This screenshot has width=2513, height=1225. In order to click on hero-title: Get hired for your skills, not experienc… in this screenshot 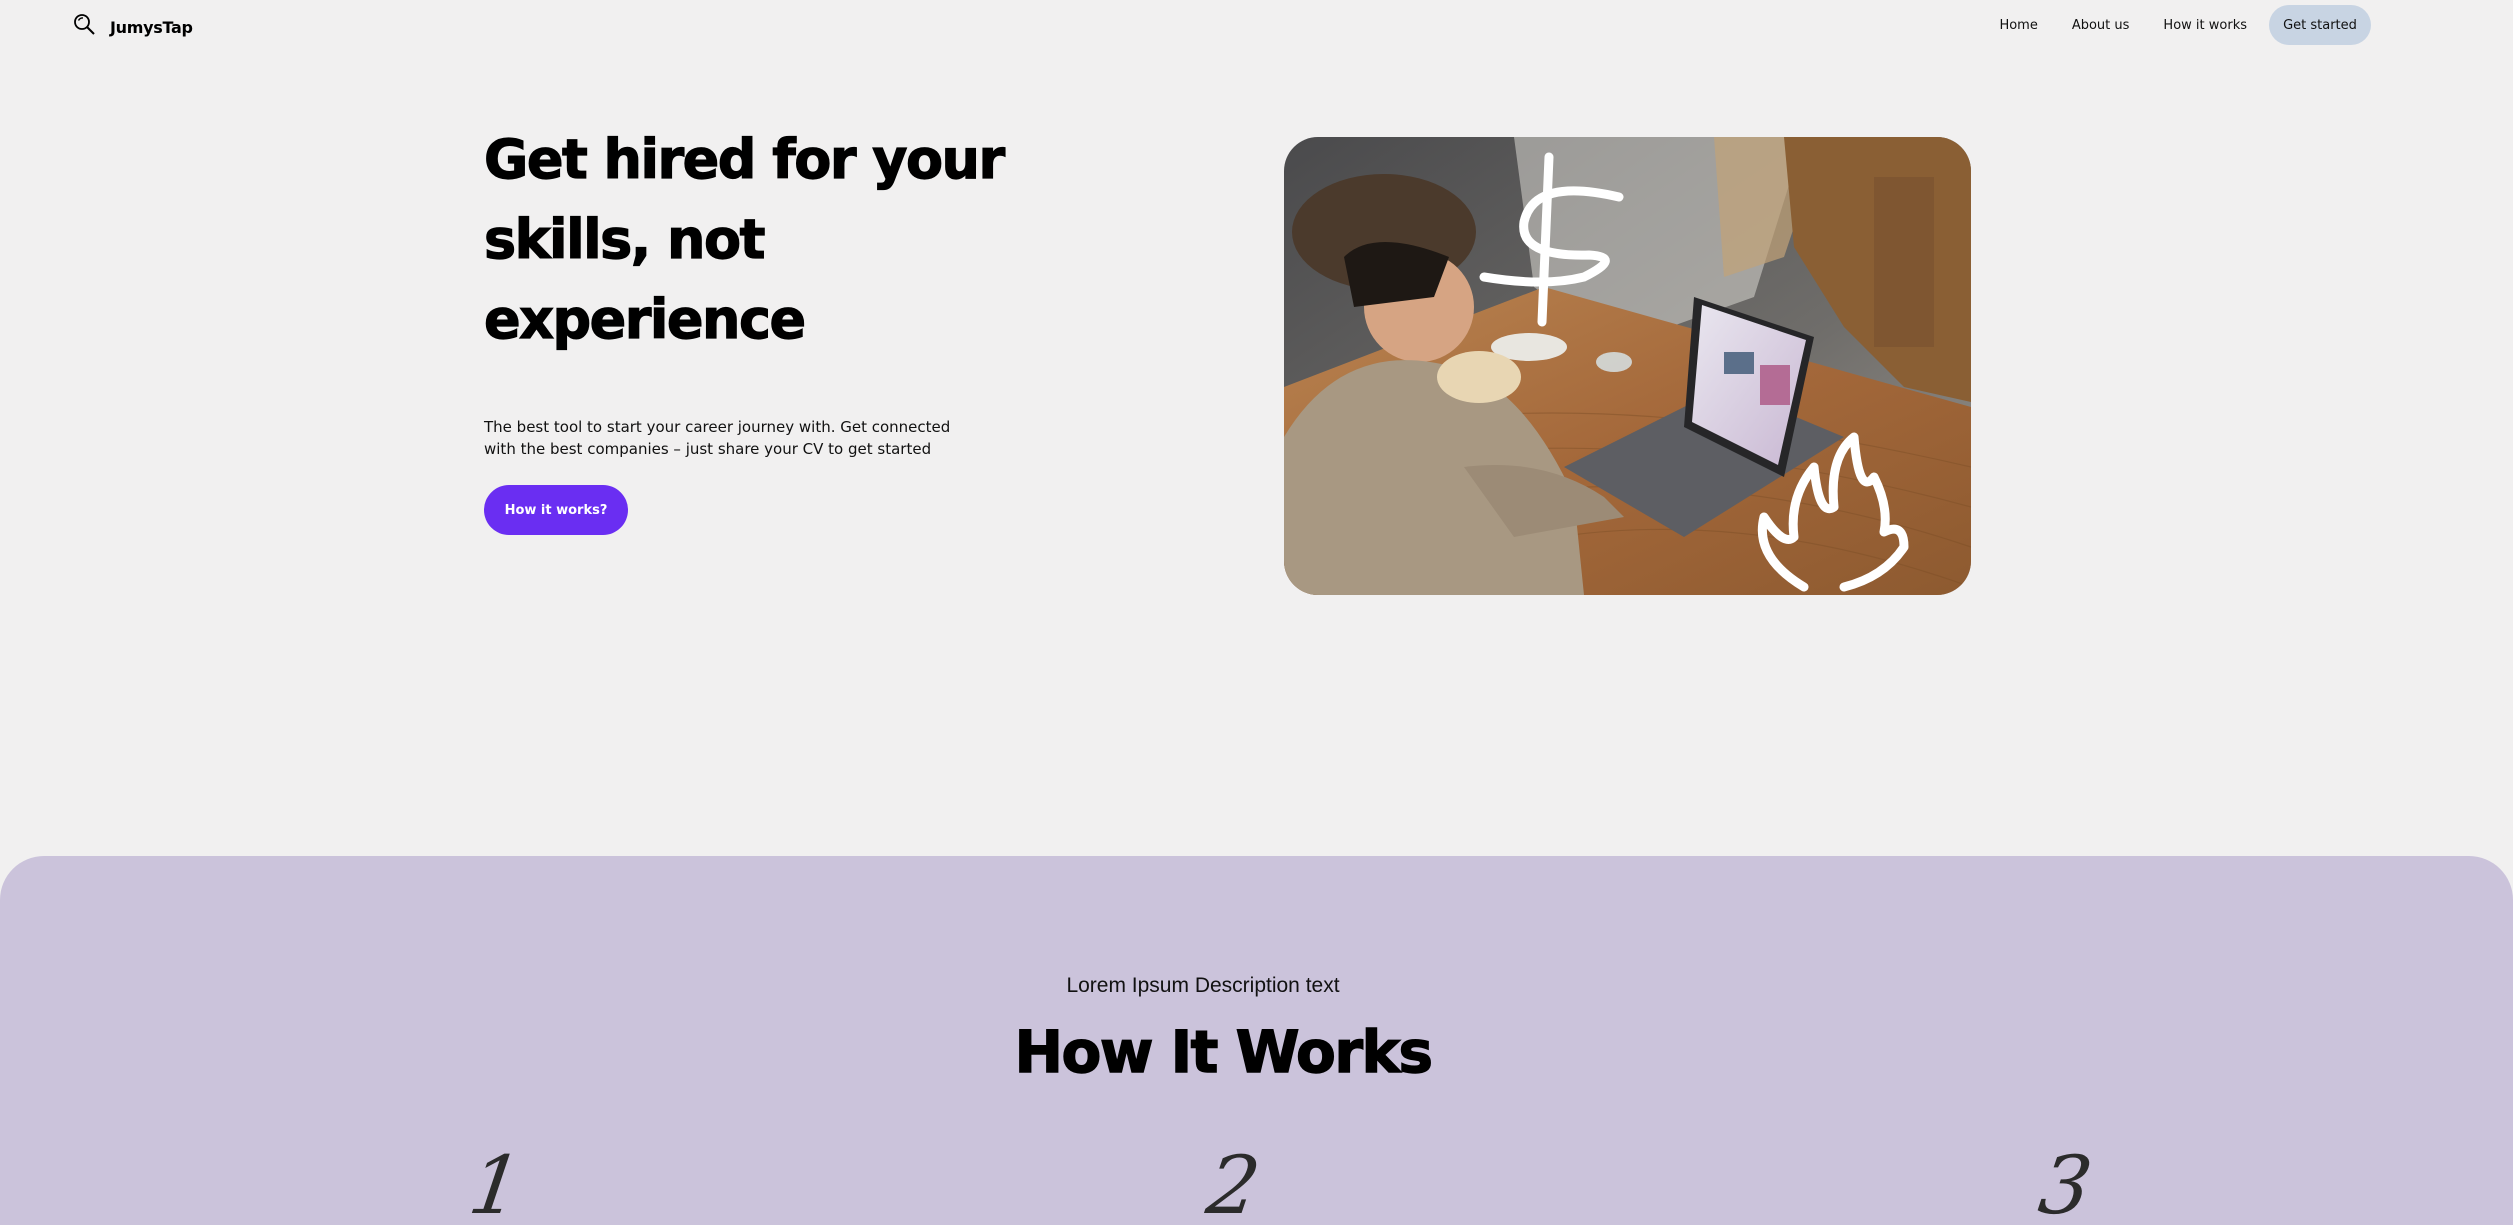, I will do `click(744, 239)`.